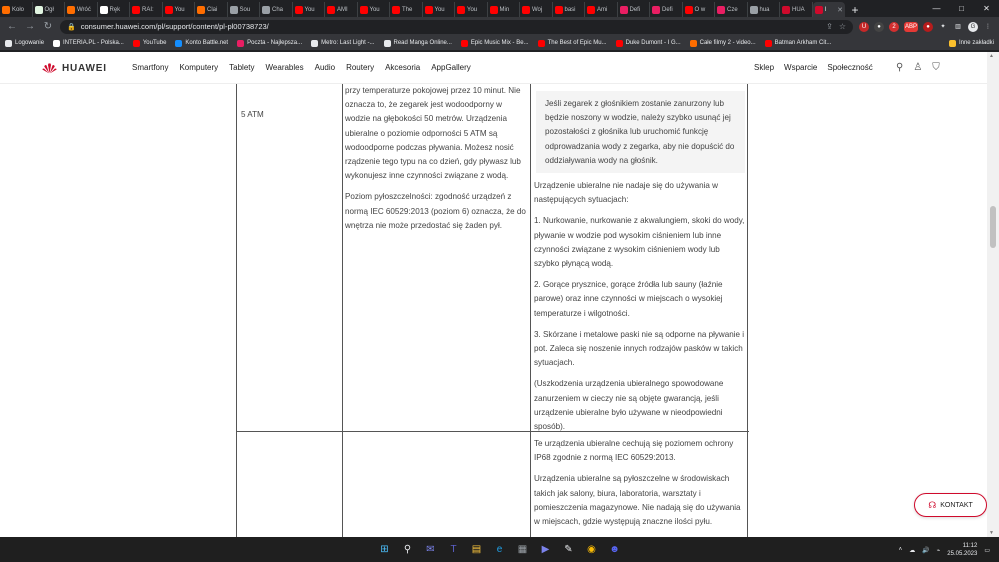  I want to click on windows-start-icon: ⊞, so click(384, 549).